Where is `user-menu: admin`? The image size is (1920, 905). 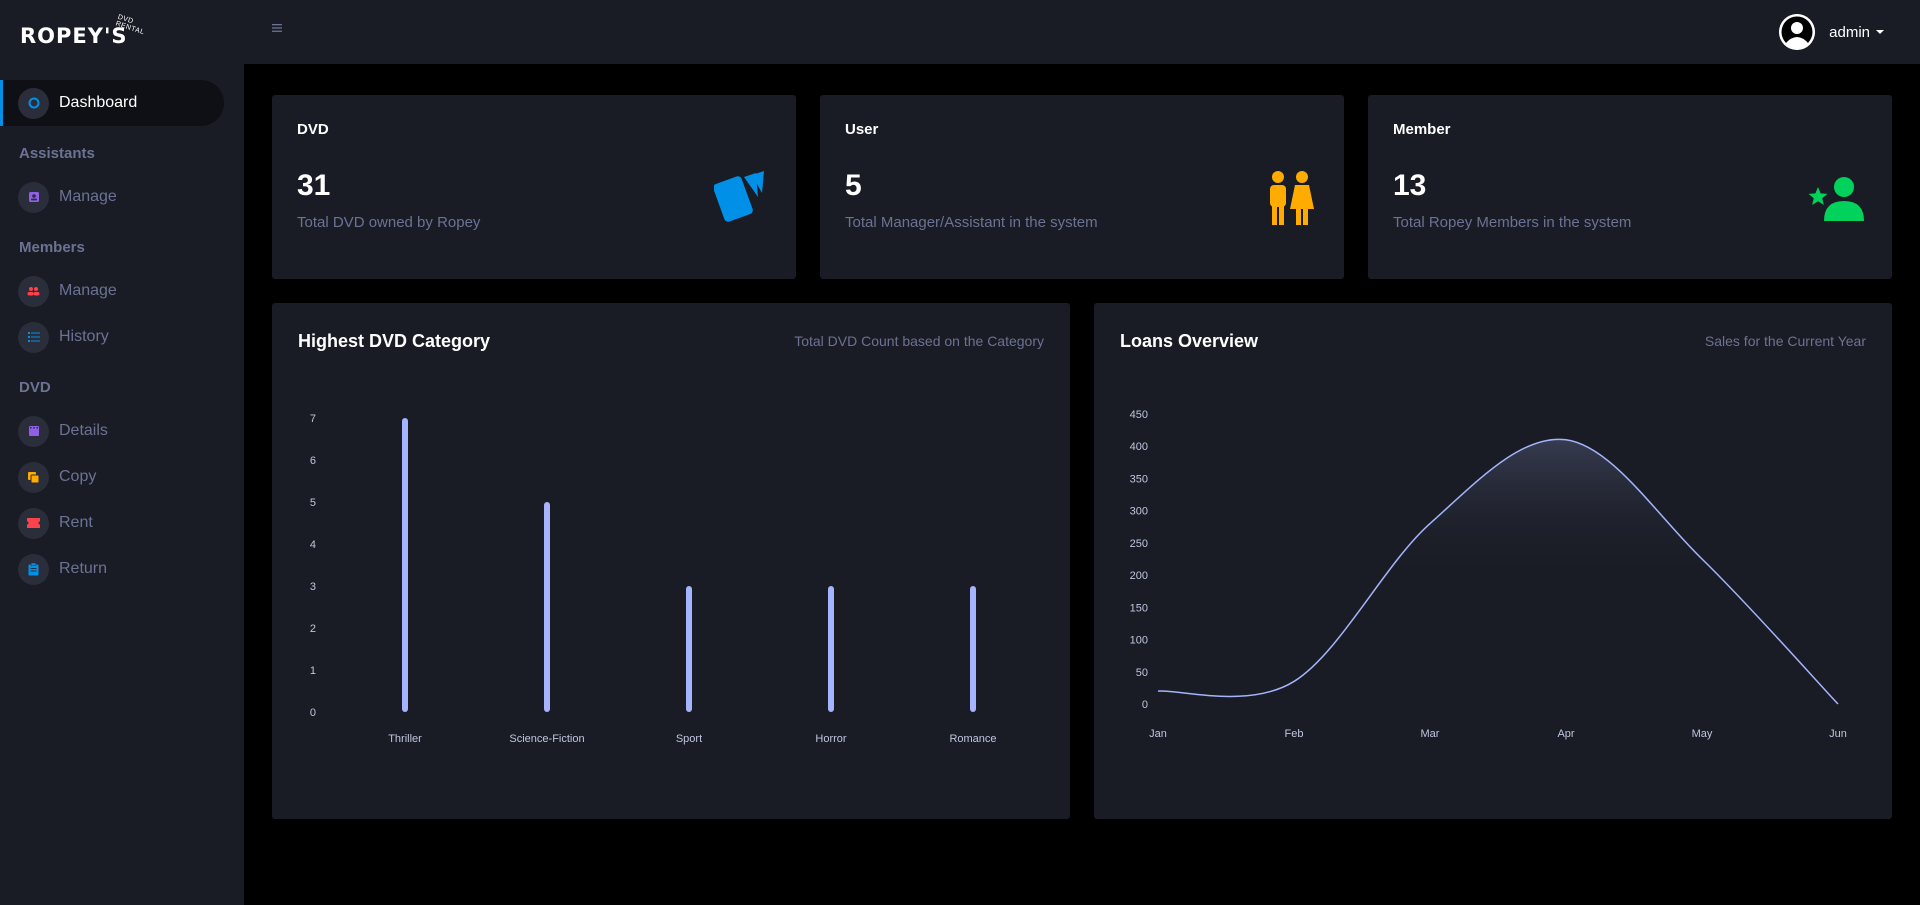 user-menu: admin is located at coordinates (1831, 32).